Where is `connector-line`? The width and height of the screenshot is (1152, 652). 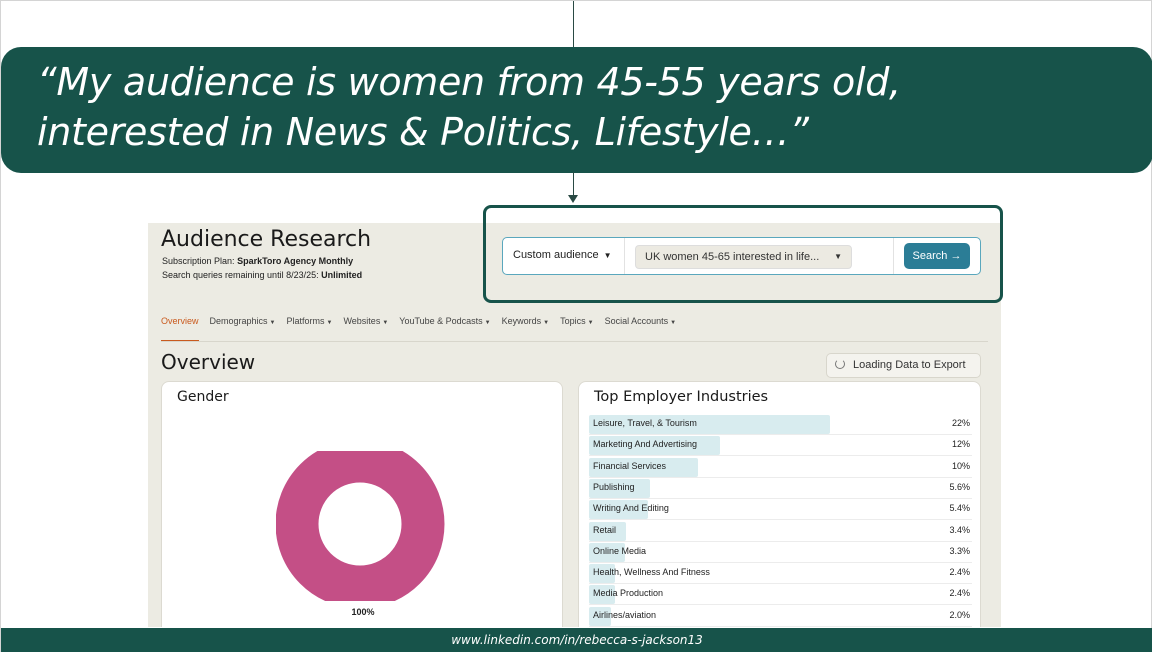
connector-line is located at coordinates (573, 184).